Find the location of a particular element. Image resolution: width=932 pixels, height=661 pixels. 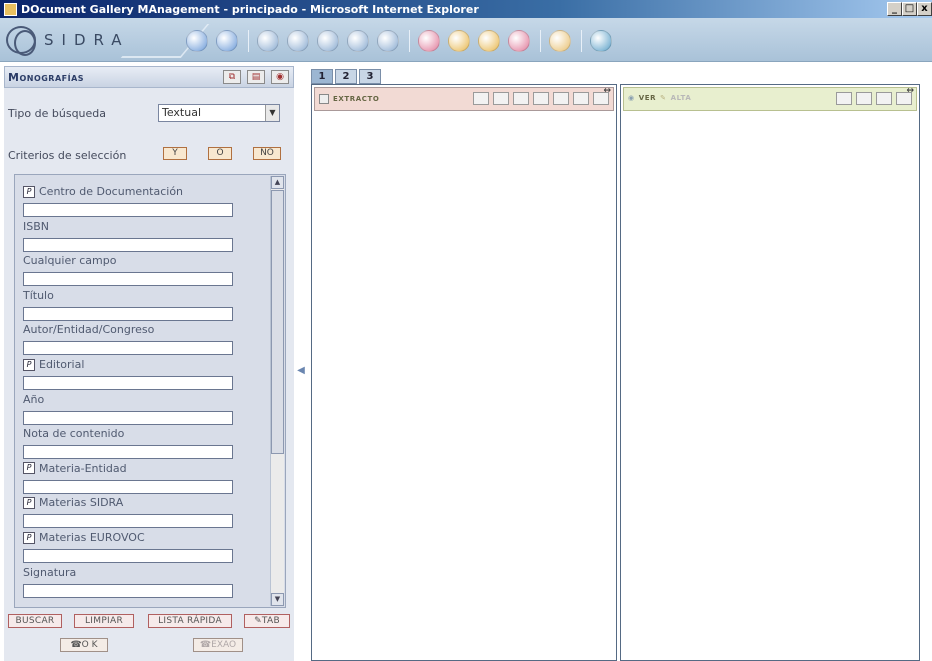

field-label-text: Año is located at coordinates (34, 399).